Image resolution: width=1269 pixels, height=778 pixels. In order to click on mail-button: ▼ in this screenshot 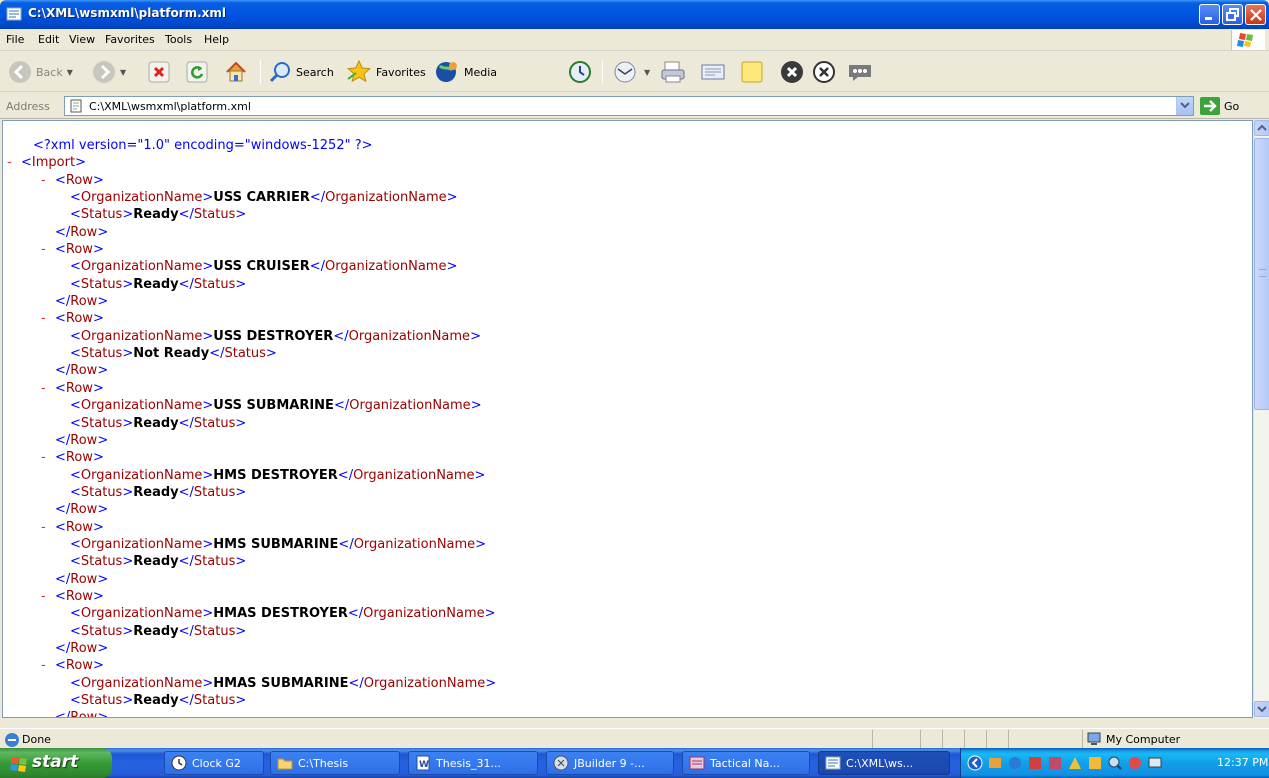, I will do `click(631, 72)`.